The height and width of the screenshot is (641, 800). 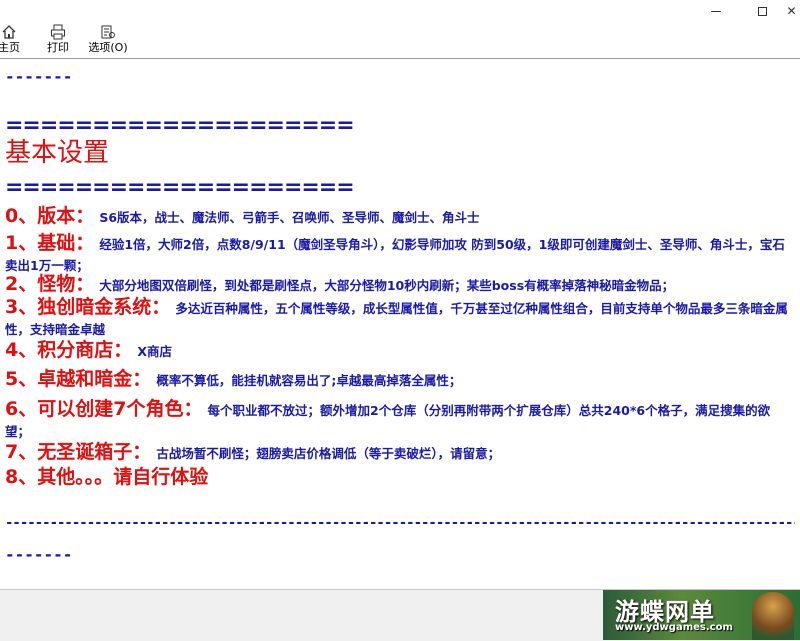 What do you see at coordinates (69, 350) in the screenshot?
I see `item-key: 4、积分商店：` at bounding box center [69, 350].